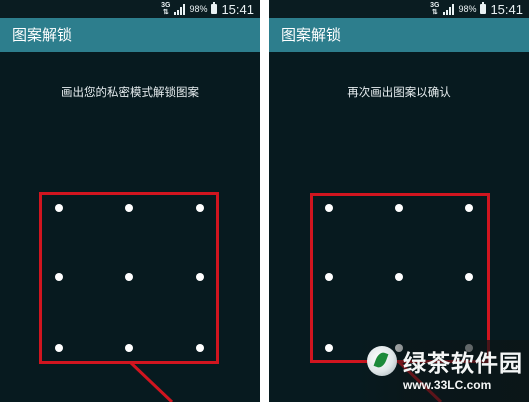  What do you see at coordinates (463, 364) in the screenshot?
I see `watermark-name: 绿茶软件园` at bounding box center [463, 364].